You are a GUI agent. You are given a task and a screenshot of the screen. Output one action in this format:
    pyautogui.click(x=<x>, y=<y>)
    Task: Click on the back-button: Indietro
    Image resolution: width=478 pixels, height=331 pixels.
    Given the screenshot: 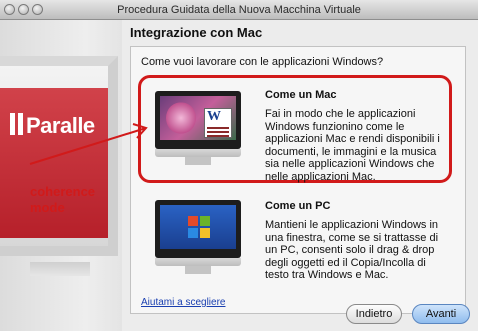 What is the action you would take?
    pyautogui.click(x=374, y=314)
    